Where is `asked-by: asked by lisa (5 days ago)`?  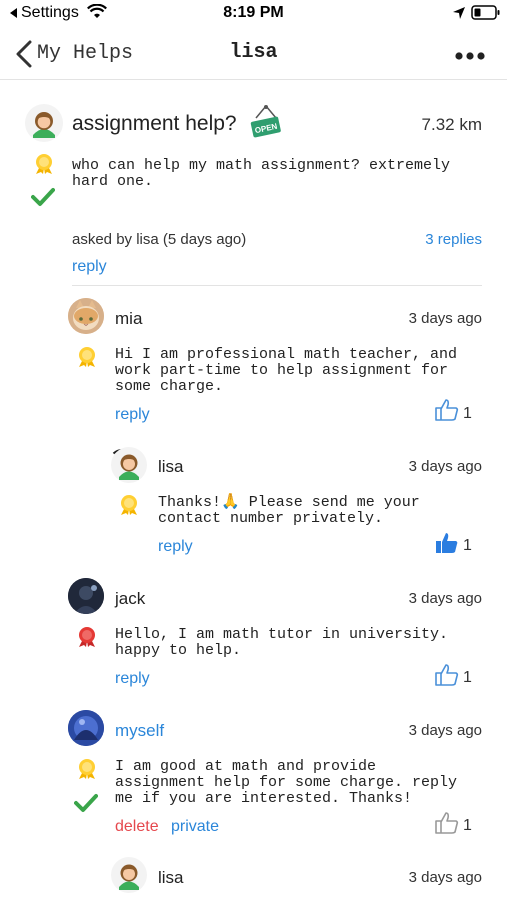
asked-by: asked by lisa (5 days ago) is located at coordinates (159, 239).